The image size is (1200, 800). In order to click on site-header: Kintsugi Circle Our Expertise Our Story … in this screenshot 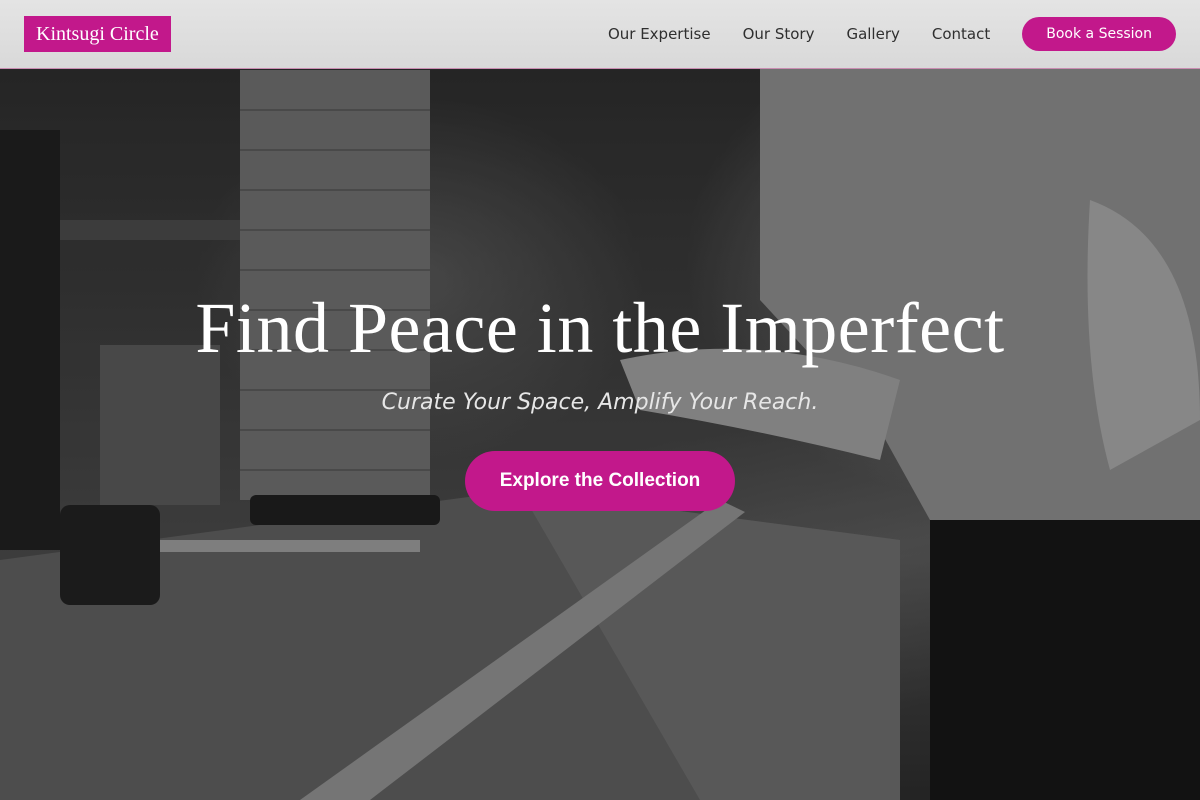, I will do `click(600, 34)`.